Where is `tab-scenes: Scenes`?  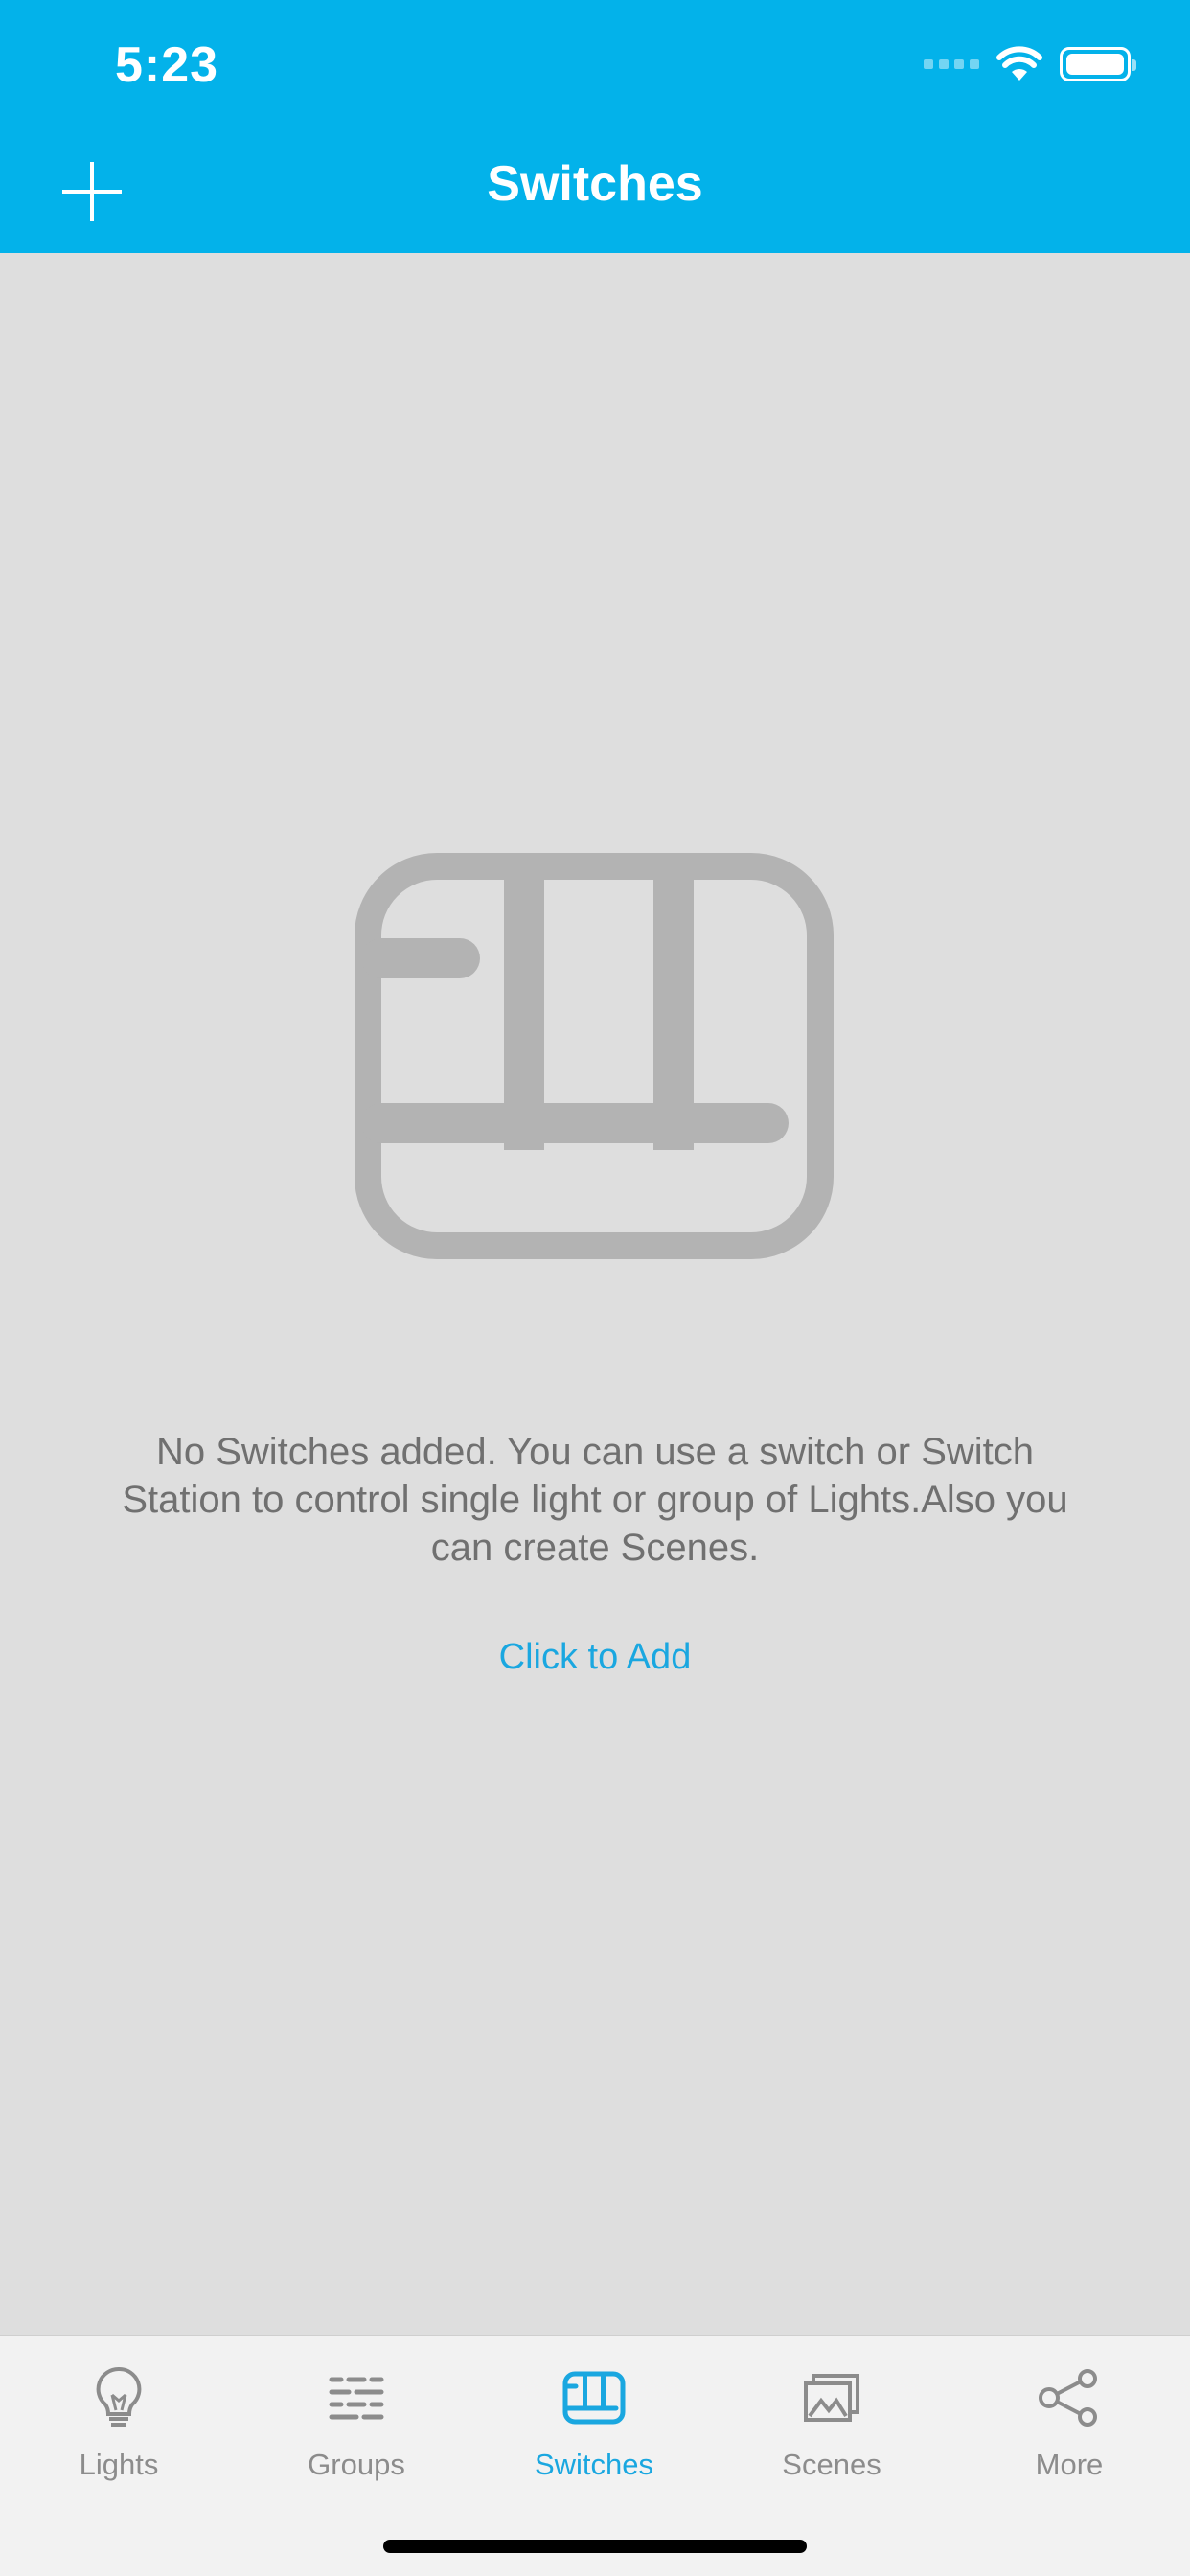
tab-scenes: Scenes is located at coordinates (832, 2422).